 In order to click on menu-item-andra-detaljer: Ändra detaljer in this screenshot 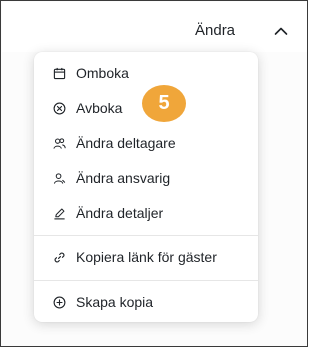, I will do `click(146, 213)`.